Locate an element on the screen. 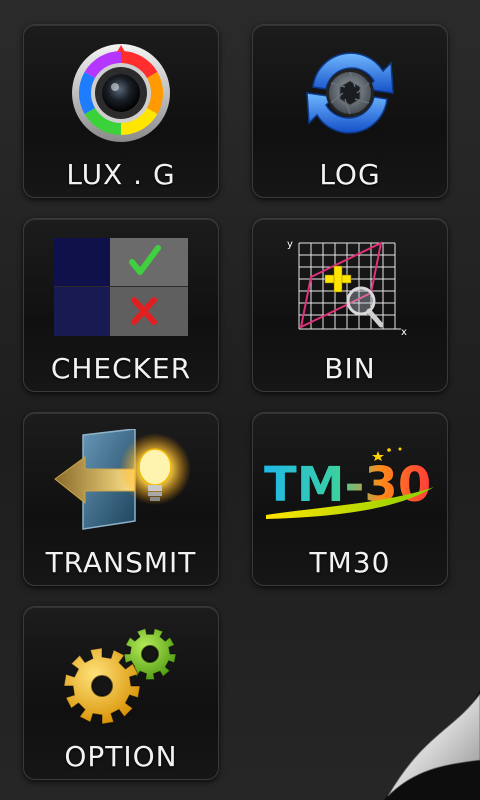  tm30-label: TM30 is located at coordinates (350, 562).